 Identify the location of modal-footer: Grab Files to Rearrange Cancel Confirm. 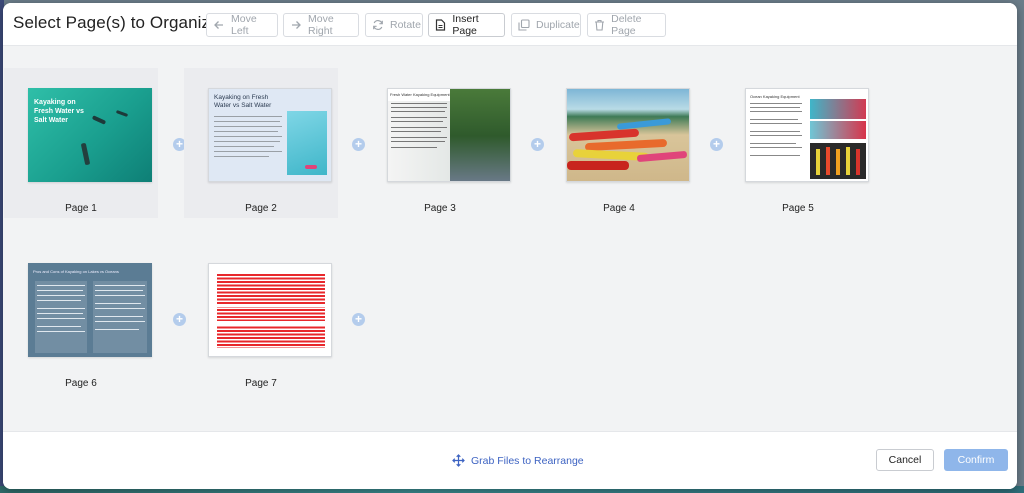
(510, 460).